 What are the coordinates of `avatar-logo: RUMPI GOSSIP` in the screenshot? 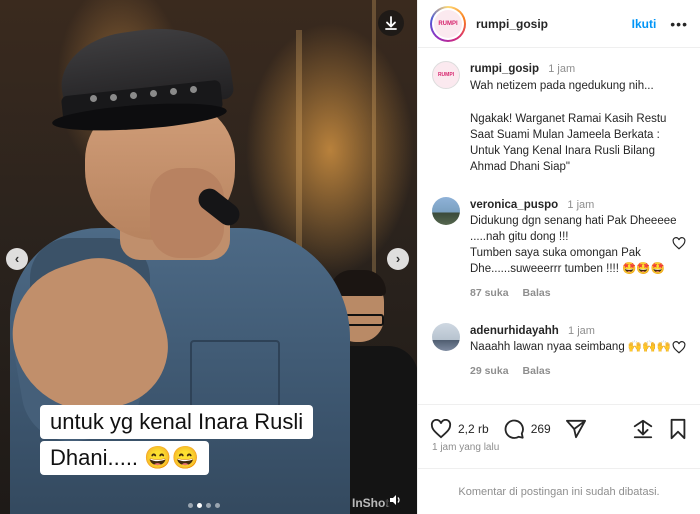 It's located at (448, 23).